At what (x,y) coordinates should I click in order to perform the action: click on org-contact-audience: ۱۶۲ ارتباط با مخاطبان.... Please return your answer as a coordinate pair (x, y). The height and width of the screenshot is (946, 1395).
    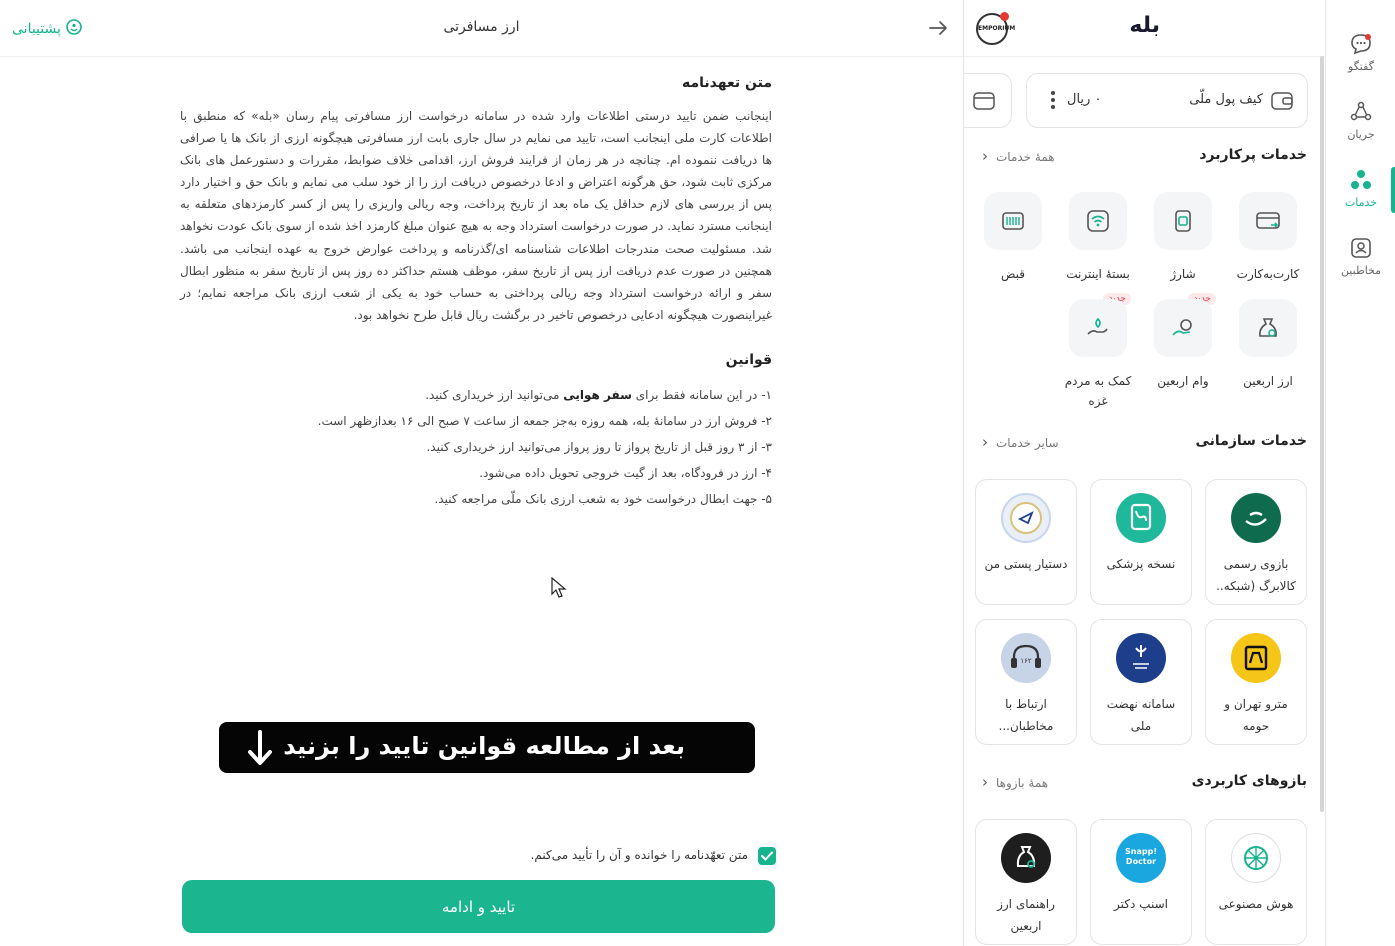
    Looking at the image, I should click on (1026, 682).